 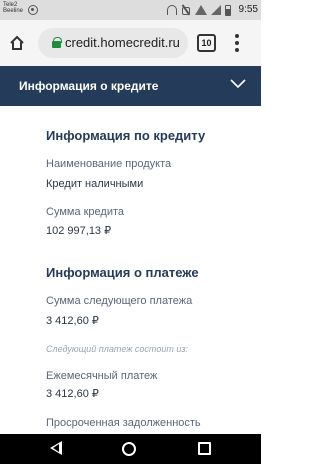 I want to click on amount-value: 102 997,13 ₽, so click(x=79, y=231).